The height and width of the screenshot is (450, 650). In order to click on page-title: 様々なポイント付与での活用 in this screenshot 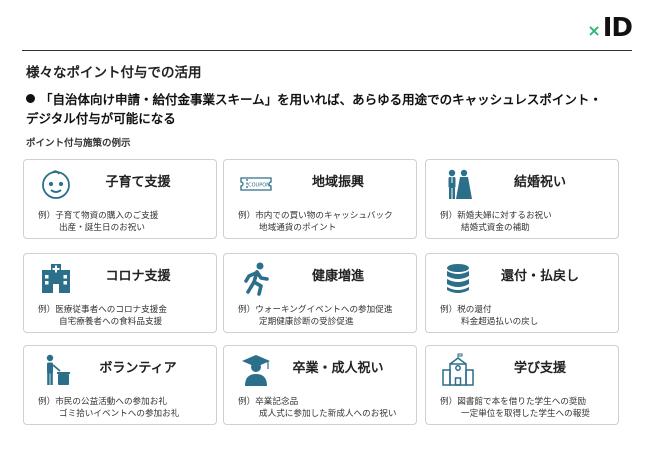, I will do `click(114, 73)`.